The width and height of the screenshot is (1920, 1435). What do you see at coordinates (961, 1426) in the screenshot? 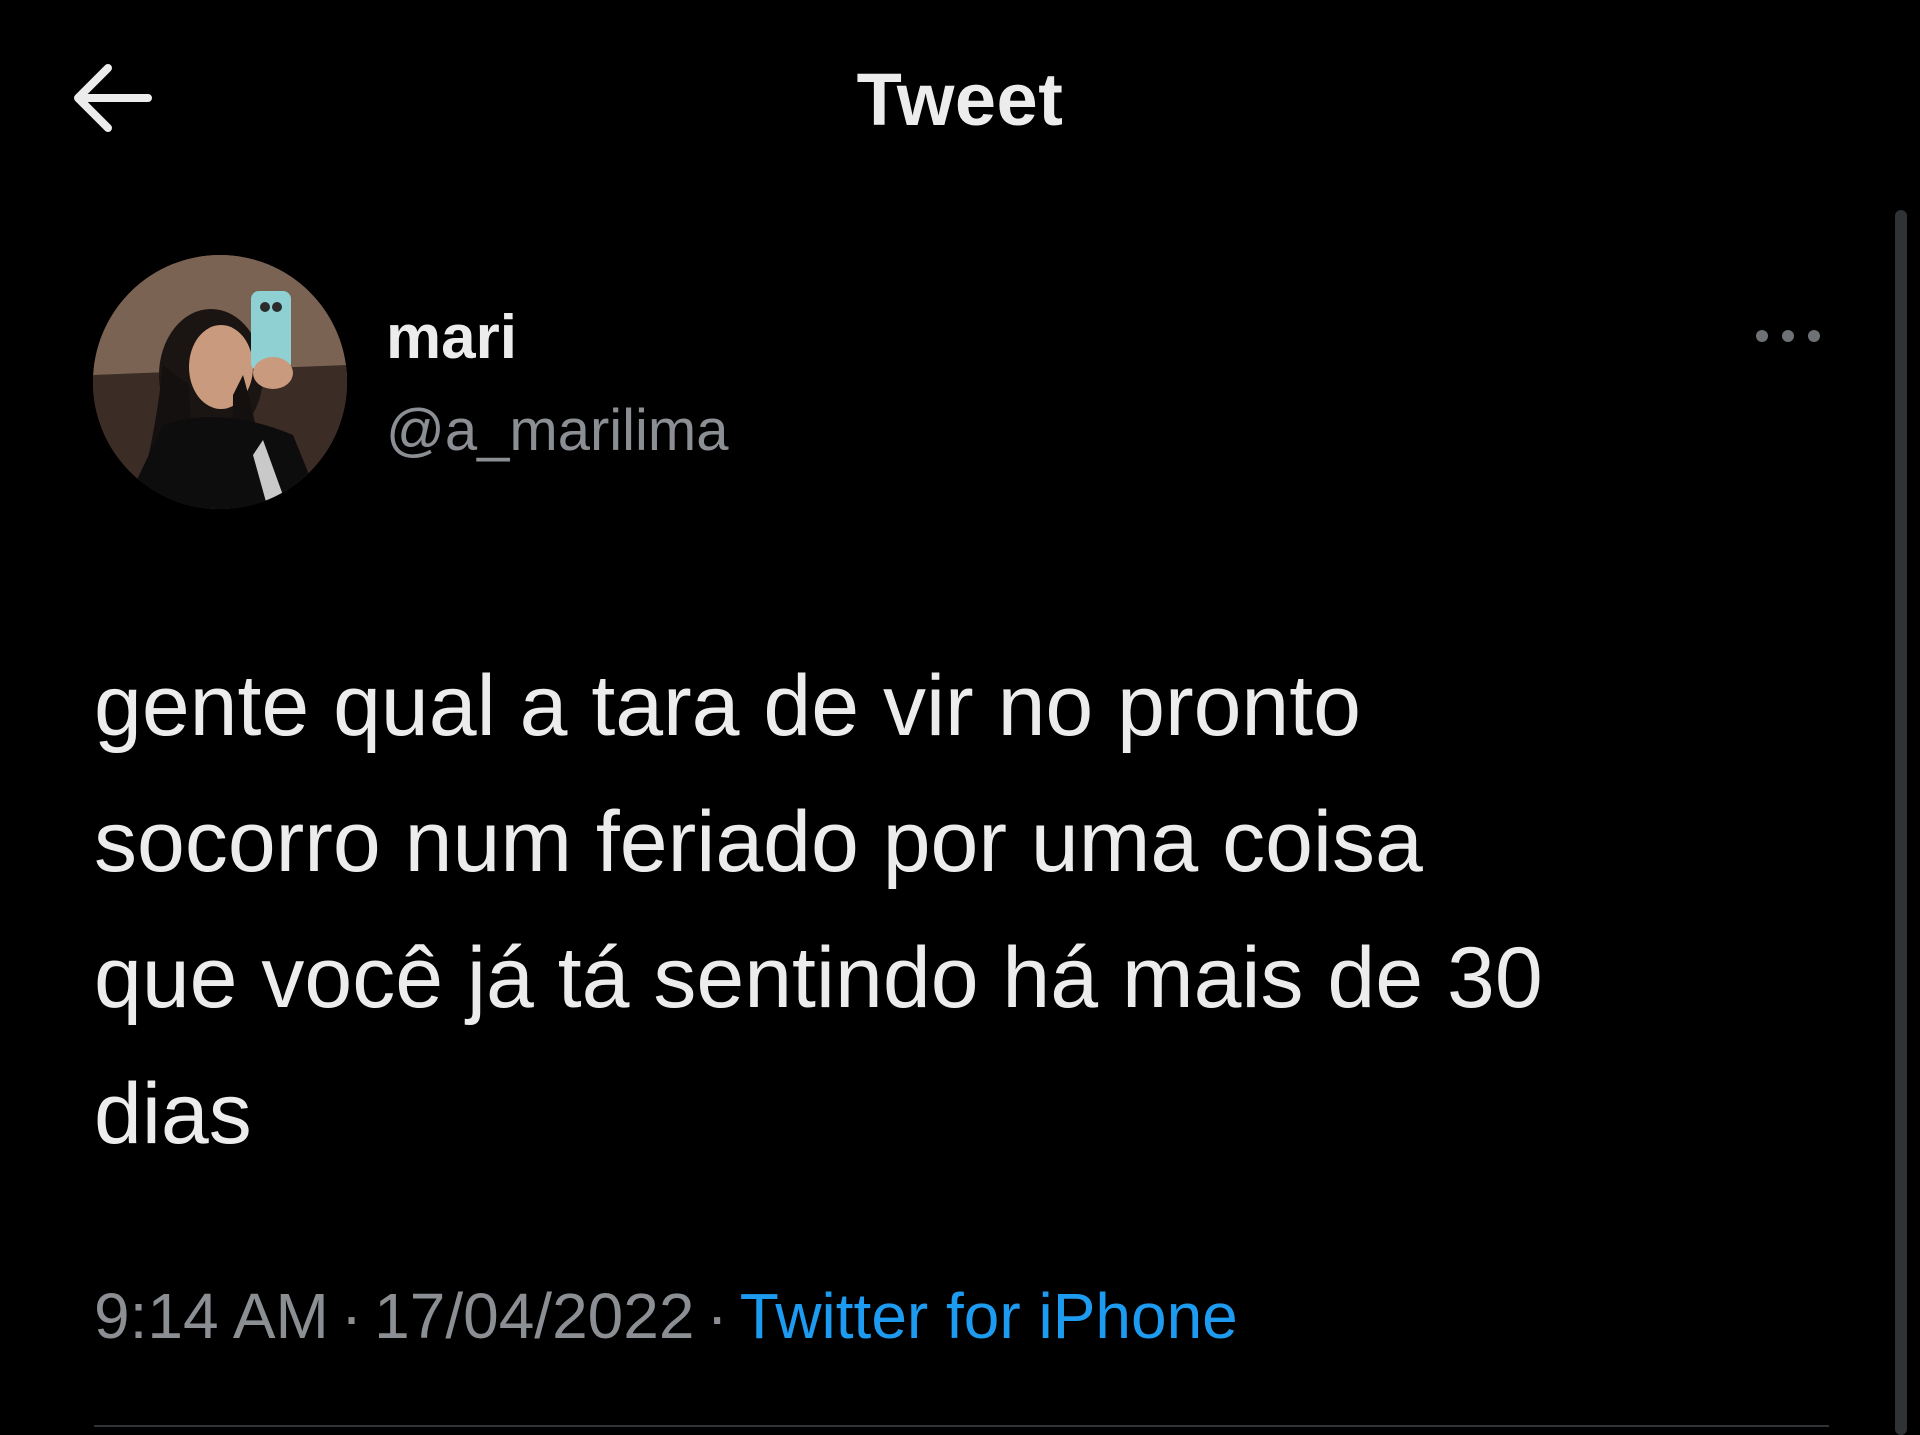
I see `divider` at bounding box center [961, 1426].